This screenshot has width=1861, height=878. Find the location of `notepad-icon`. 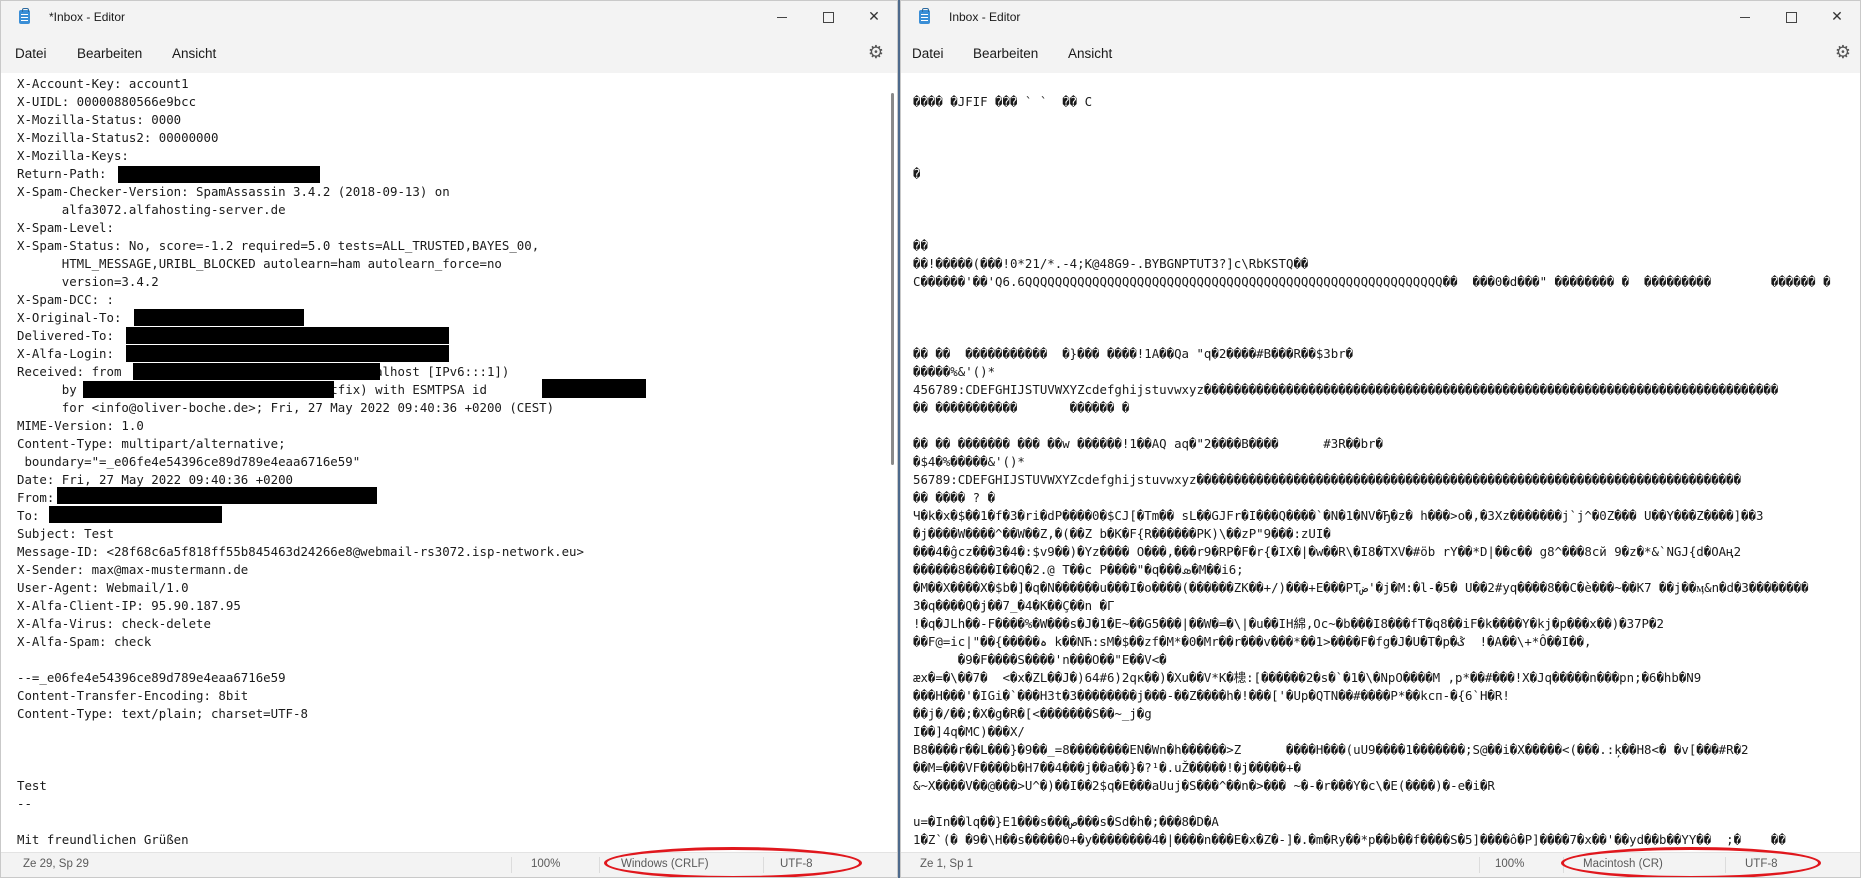

notepad-icon is located at coordinates (924, 16).